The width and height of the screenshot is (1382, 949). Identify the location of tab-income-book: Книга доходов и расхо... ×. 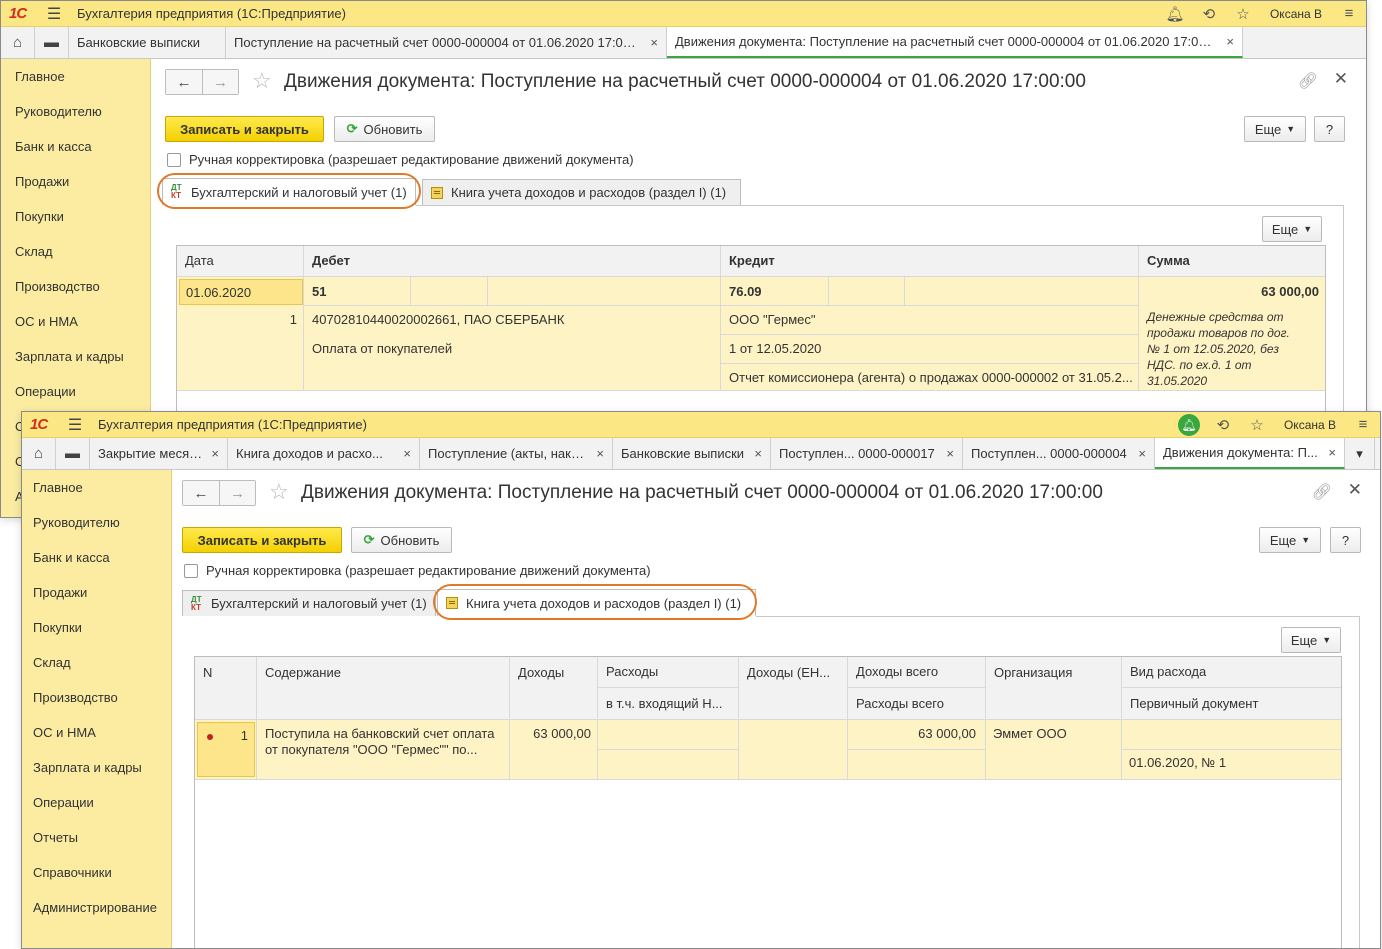
(324, 453).